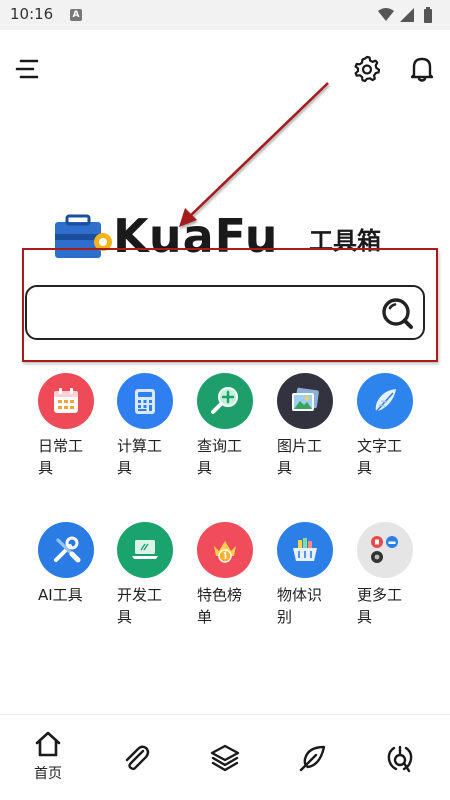 The width and height of the screenshot is (450, 800). Describe the element at coordinates (32, 14) in the screenshot. I see `status-time: 10:16` at that location.